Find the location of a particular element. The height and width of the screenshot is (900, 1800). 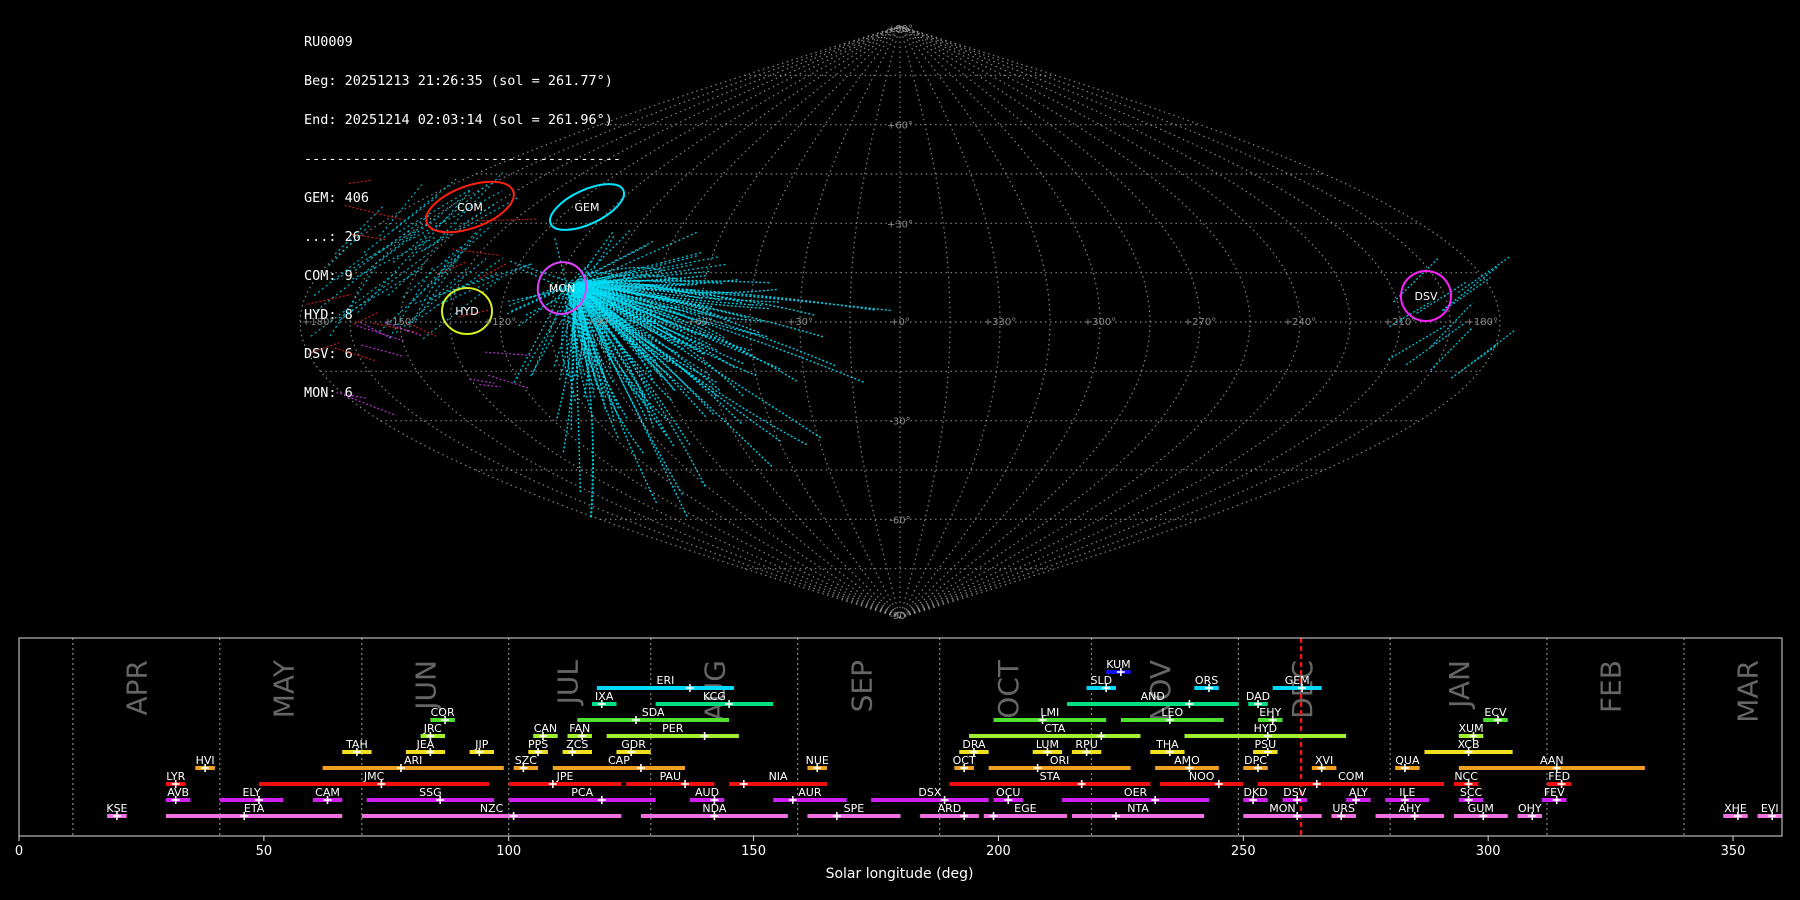

longitude-label: +30° is located at coordinates (800, 322).